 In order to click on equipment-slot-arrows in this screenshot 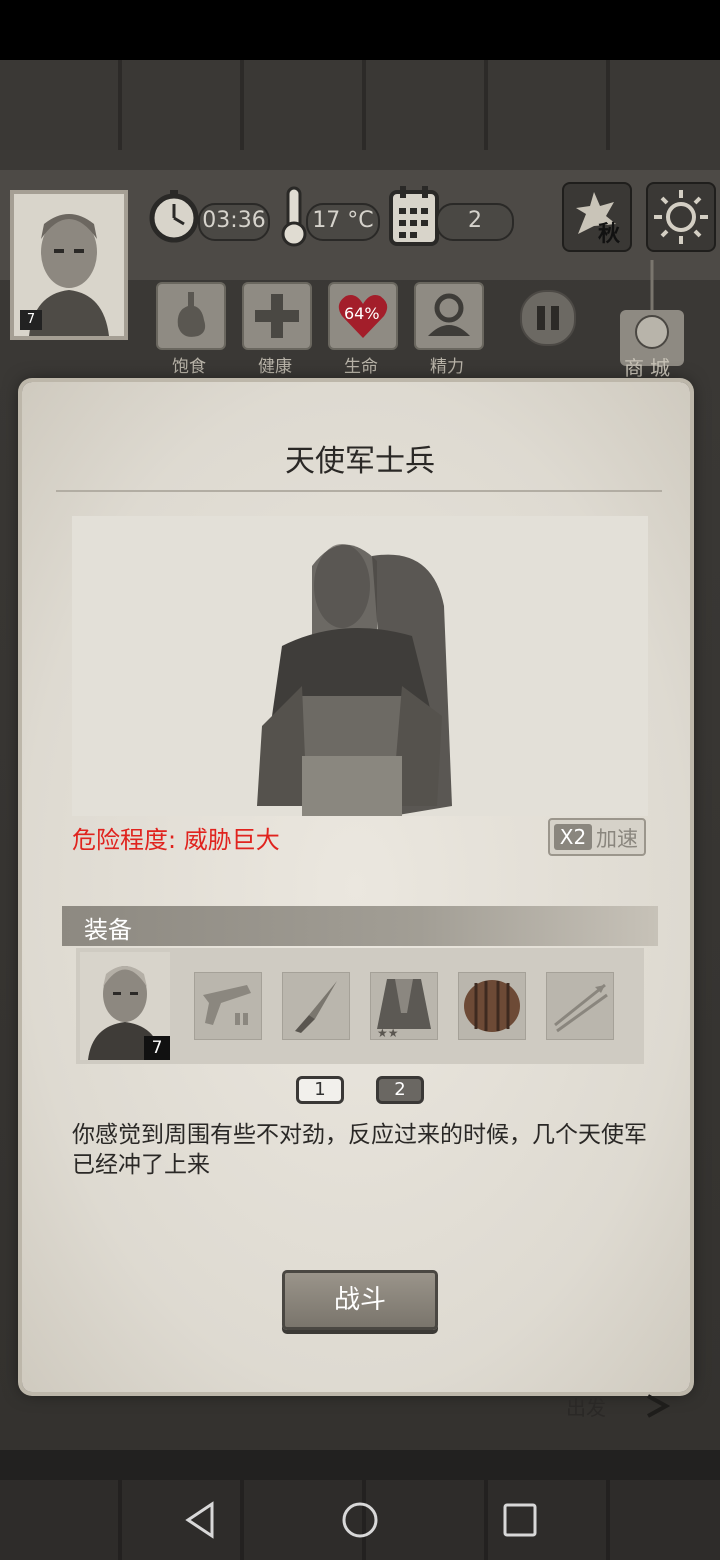, I will do `click(580, 1006)`.